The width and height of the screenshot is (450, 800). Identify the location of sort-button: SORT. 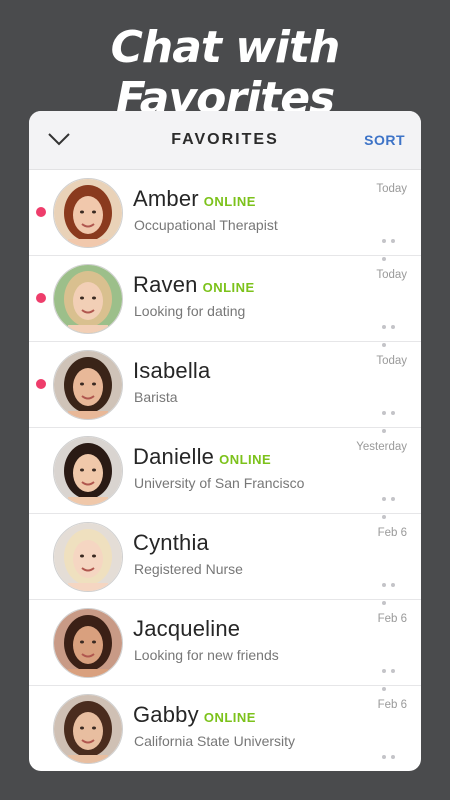
(384, 140).